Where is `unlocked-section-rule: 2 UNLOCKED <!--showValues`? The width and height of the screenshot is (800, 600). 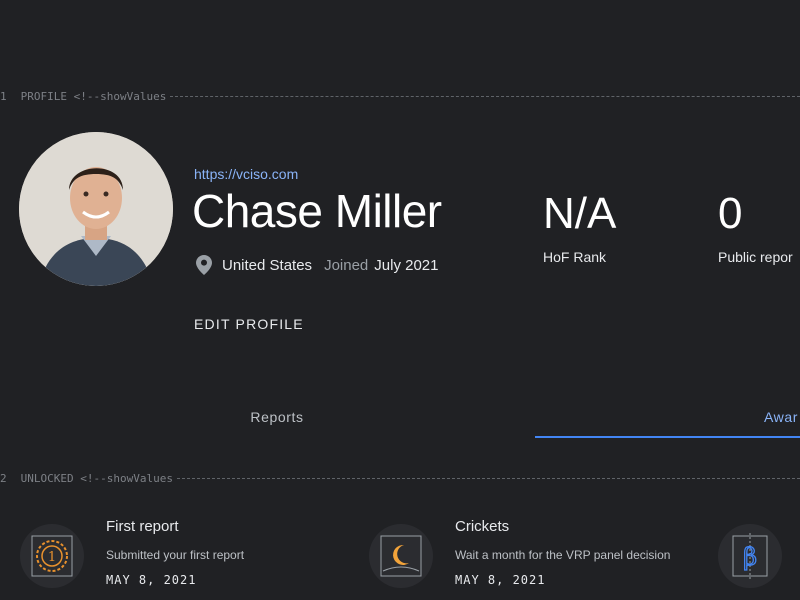 unlocked-section-rule: 2 UNLOCKED <!--showValues is located at coordinates (400, 478).